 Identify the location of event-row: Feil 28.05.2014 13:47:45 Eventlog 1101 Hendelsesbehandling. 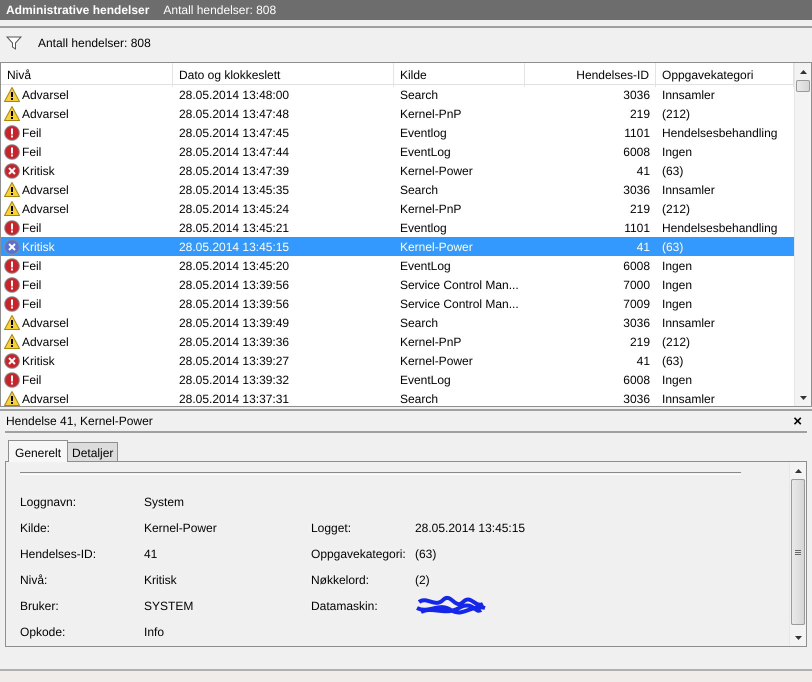
(397, 132).